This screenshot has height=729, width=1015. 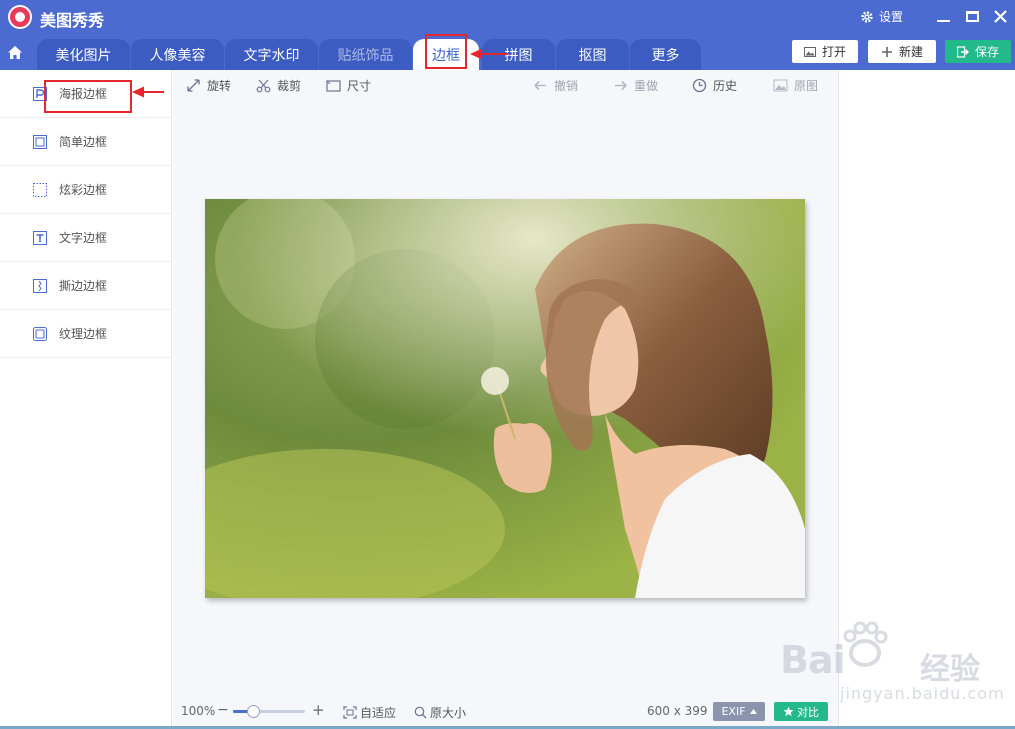 What do you see at coordinates (867, 16) in the screenshot?
I see `gear-icon` at bounding box center [867, 16].